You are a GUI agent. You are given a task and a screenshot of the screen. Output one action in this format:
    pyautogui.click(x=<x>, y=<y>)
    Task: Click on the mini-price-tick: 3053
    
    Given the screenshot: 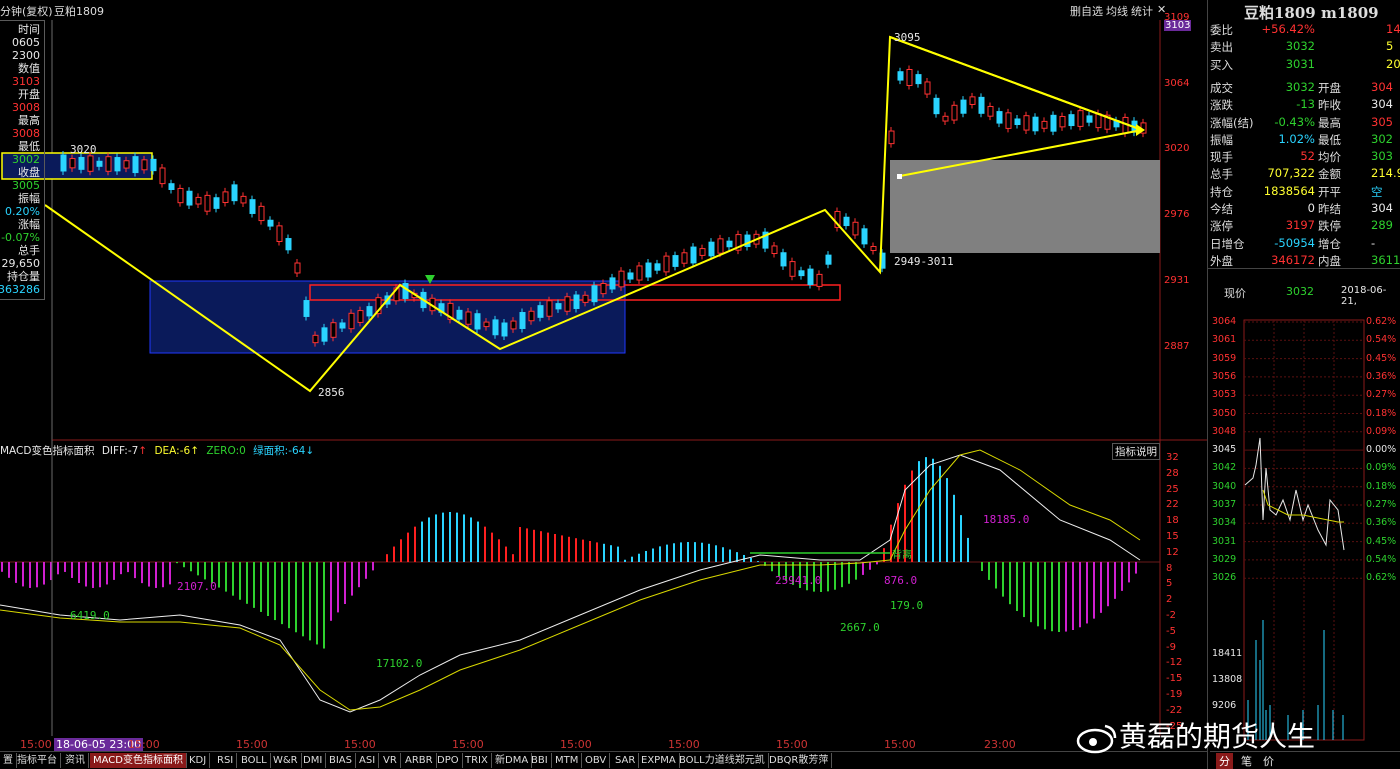 What is the action you would take?
    pyautogui.click(x=1224, y=395)
    